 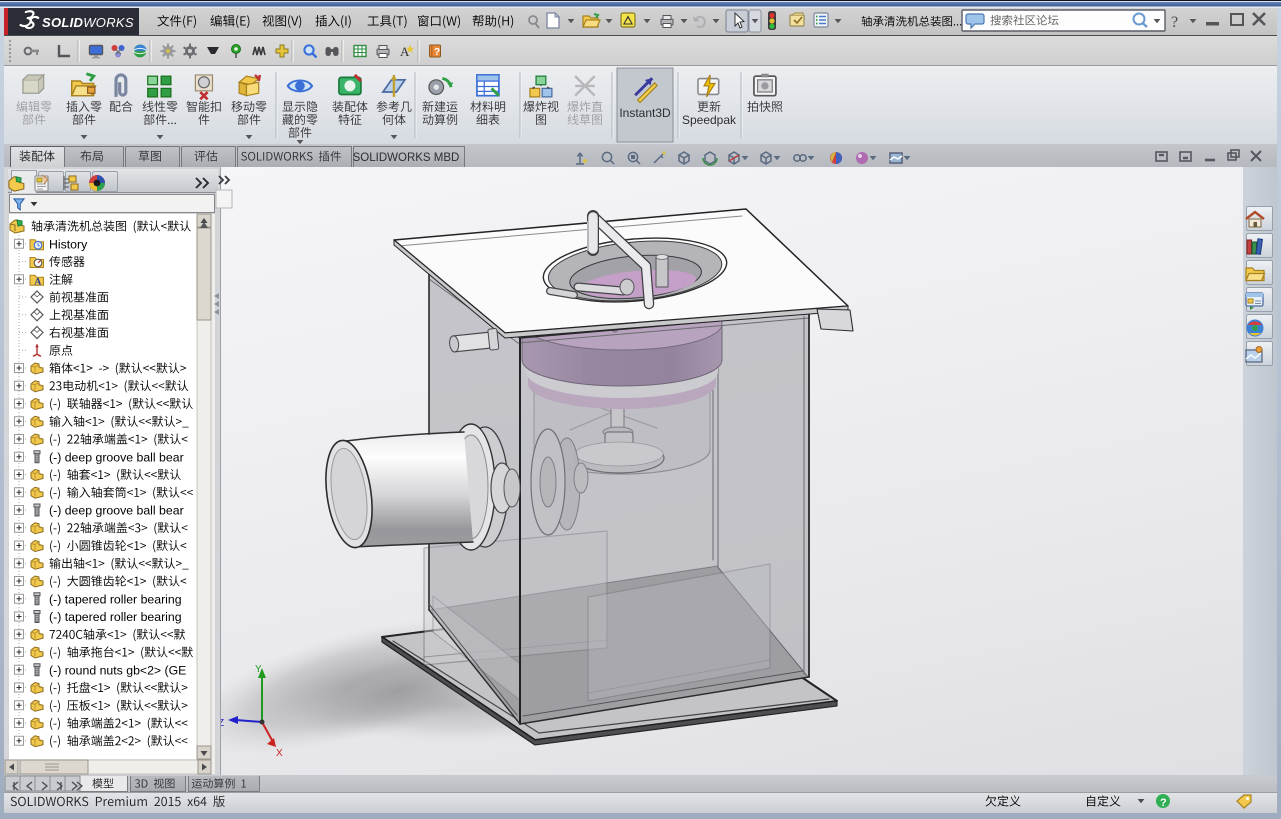 What do you see at coordinates (117, 670) in the screenshot?
I see `svg-text: (-) round nuts gb<2> (GE` at bounding box center [117, 670].